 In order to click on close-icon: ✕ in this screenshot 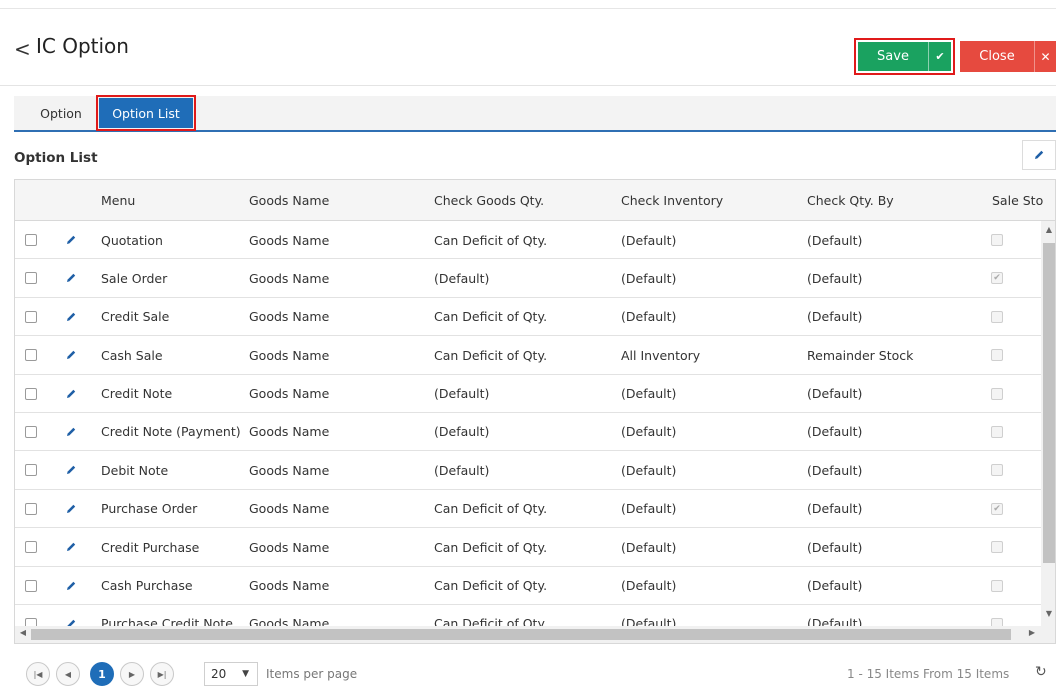, I will do `click(1045, 56)`.